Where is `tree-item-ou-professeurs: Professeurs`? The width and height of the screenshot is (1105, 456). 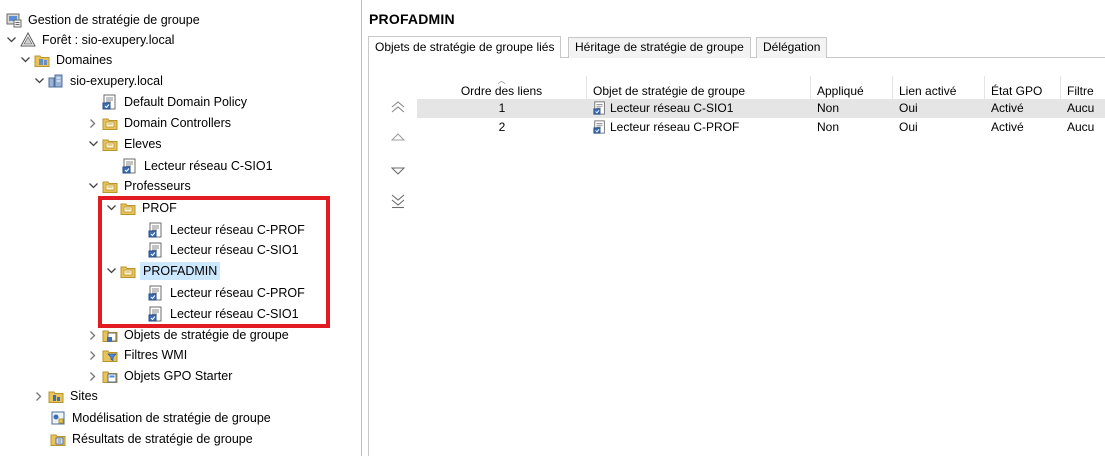
tree-item-ou-professeurs: Professeurs is located at coordinates (139, 186).